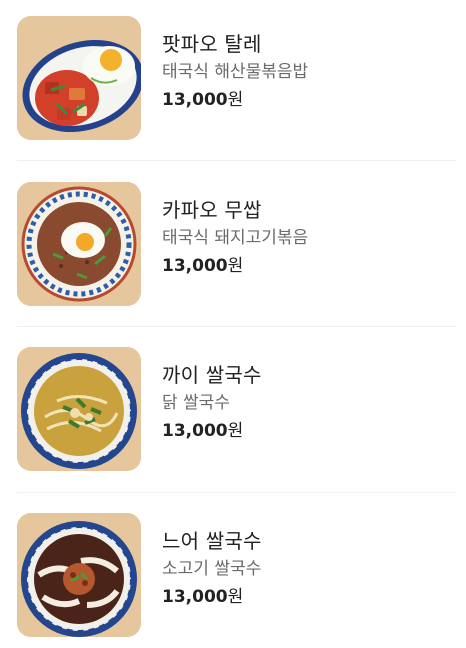 This screenshot has height=648, width=466. Describe the element at coordinates (307, 568) in the screenshot. I see `menu-item-info: 느어 쌀국수 소고기 쌀국수 13,000원` at that location.